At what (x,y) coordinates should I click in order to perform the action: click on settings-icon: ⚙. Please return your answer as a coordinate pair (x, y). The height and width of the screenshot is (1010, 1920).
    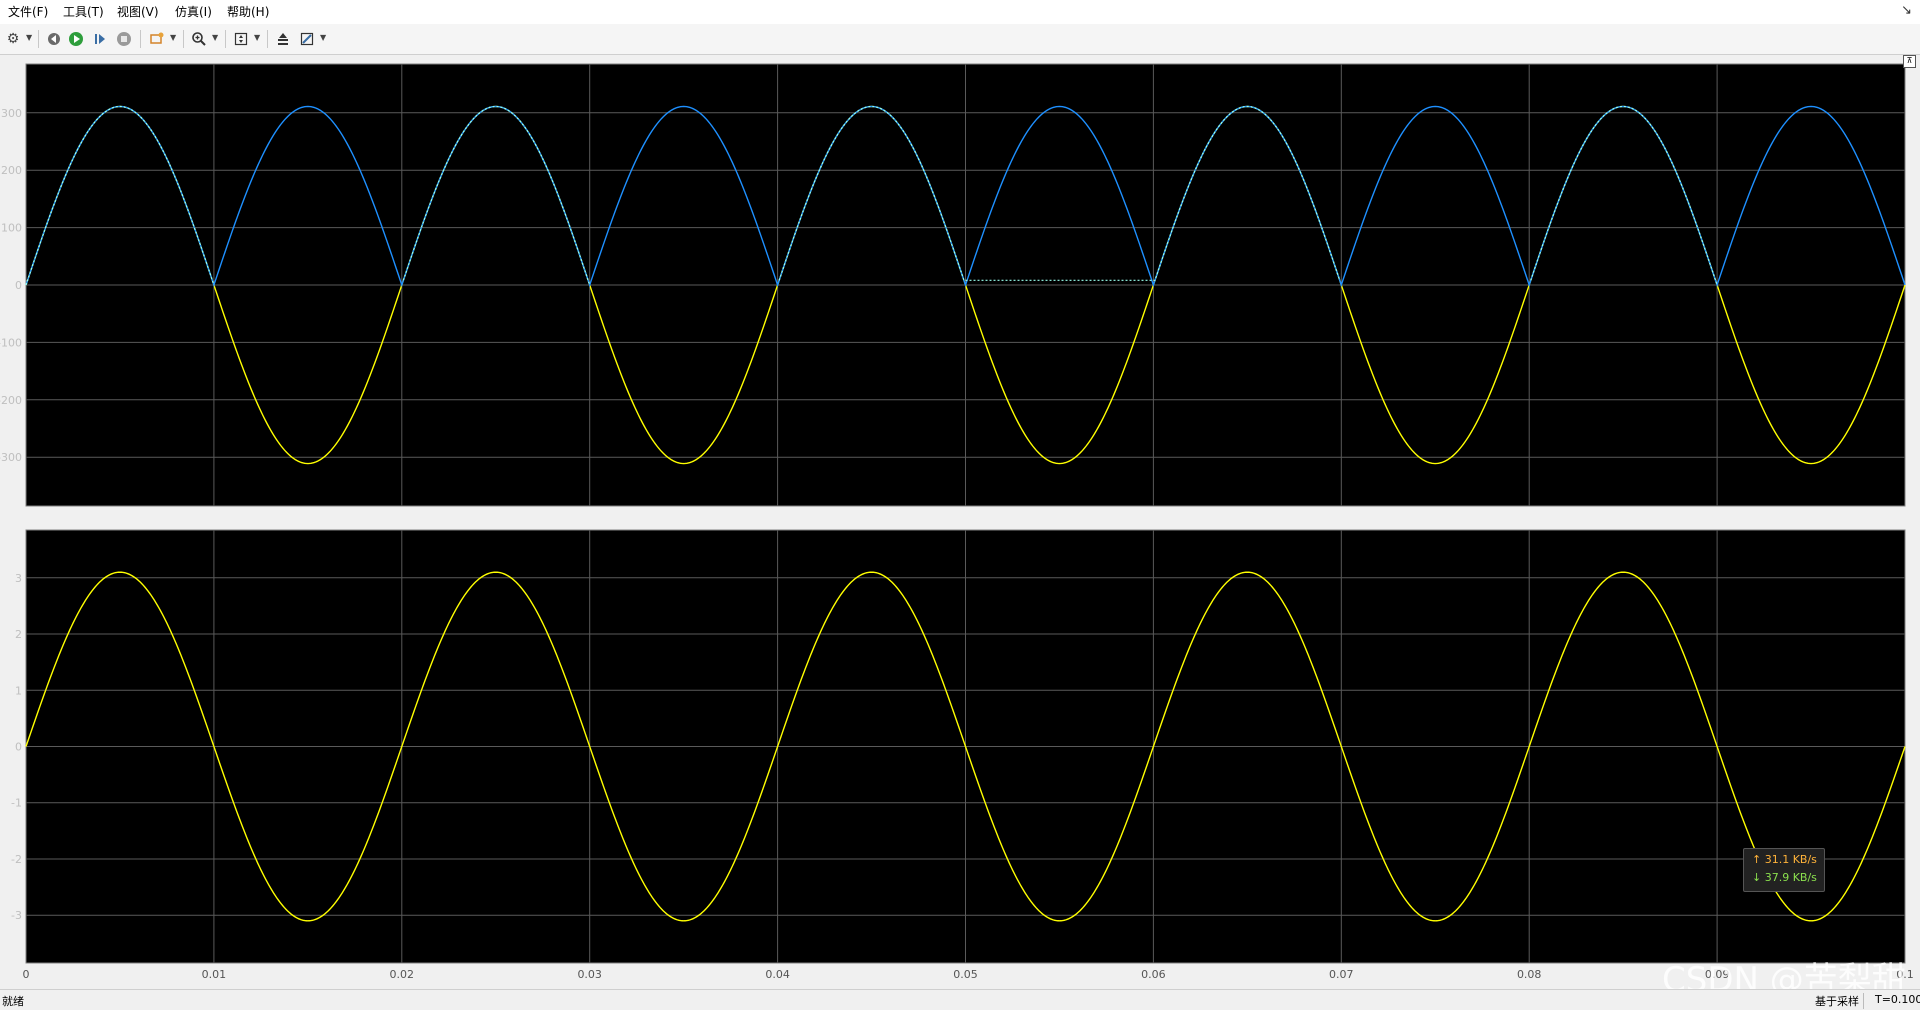
    Looking at the image, I should click on (13, 39).